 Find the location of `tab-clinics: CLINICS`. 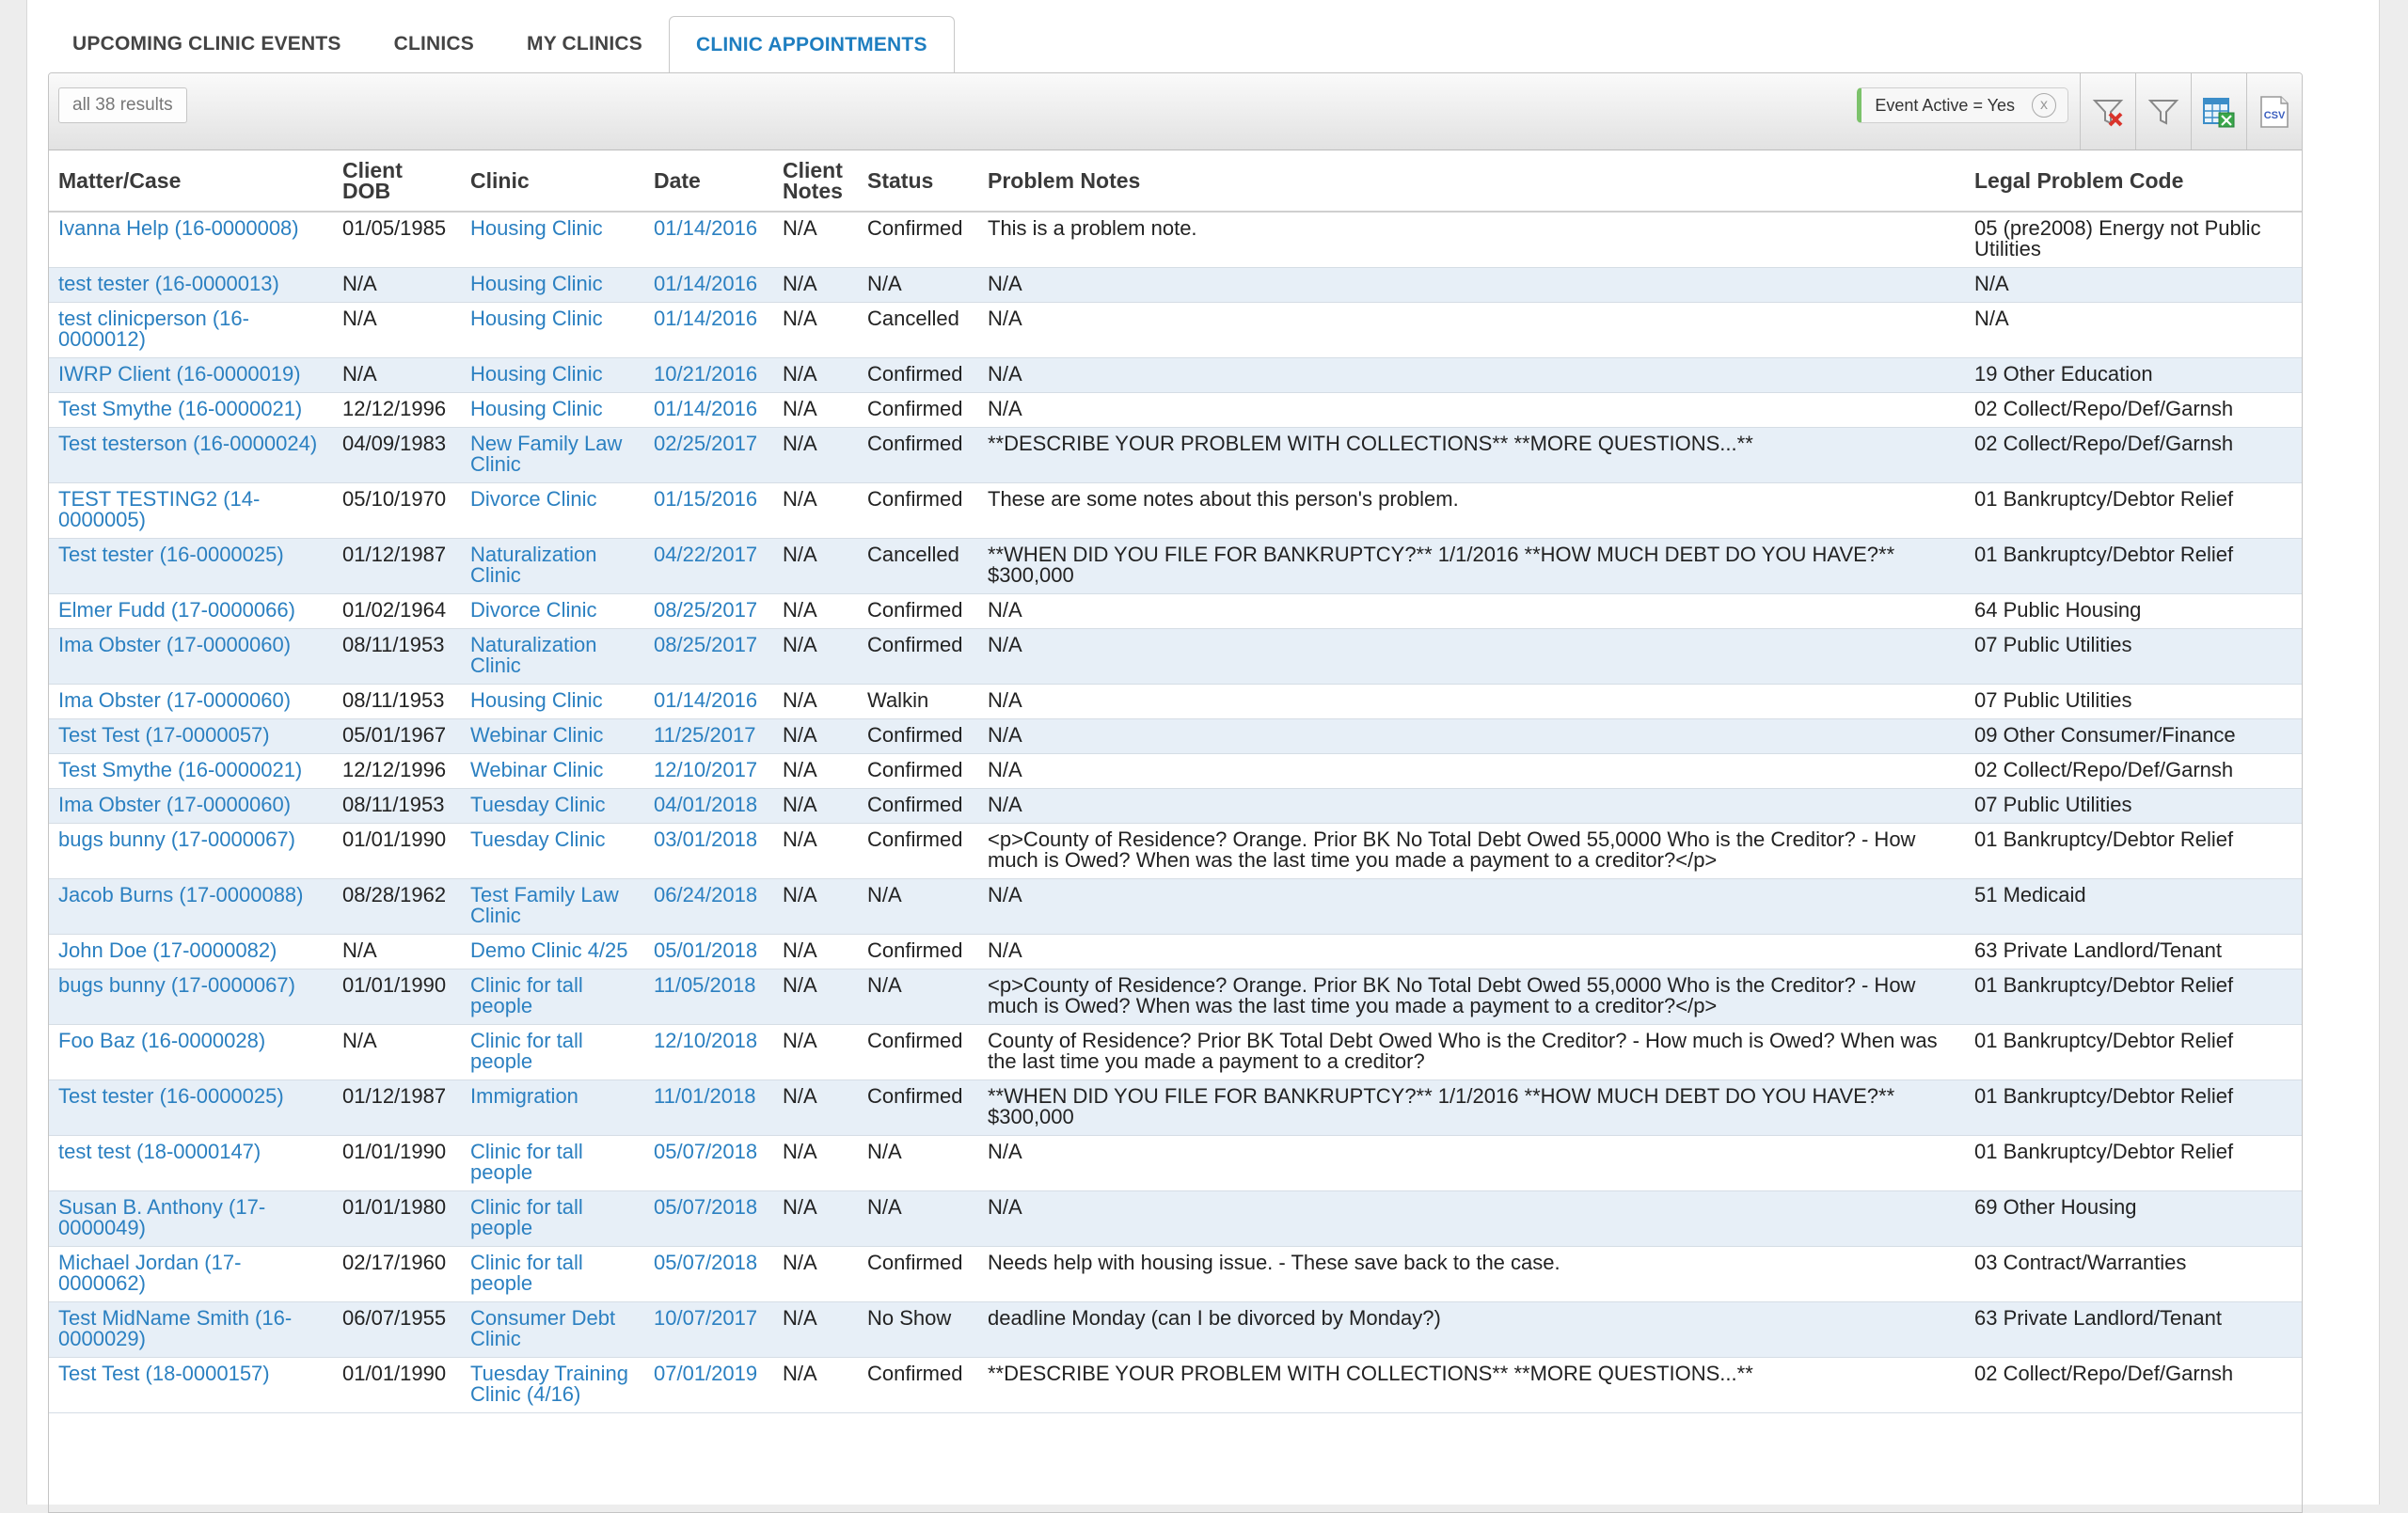

tab-clinics: CLINICS is located at coordinates (434, 44).